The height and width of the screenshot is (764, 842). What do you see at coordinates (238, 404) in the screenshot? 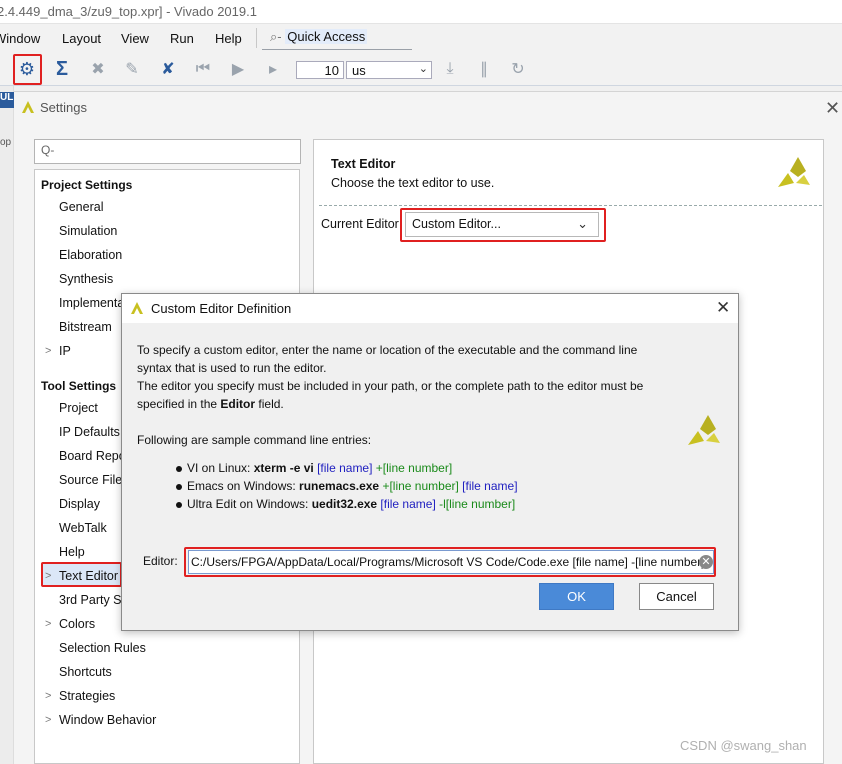
I see `desc-bold: Editor` at bounding box center [238, 404].